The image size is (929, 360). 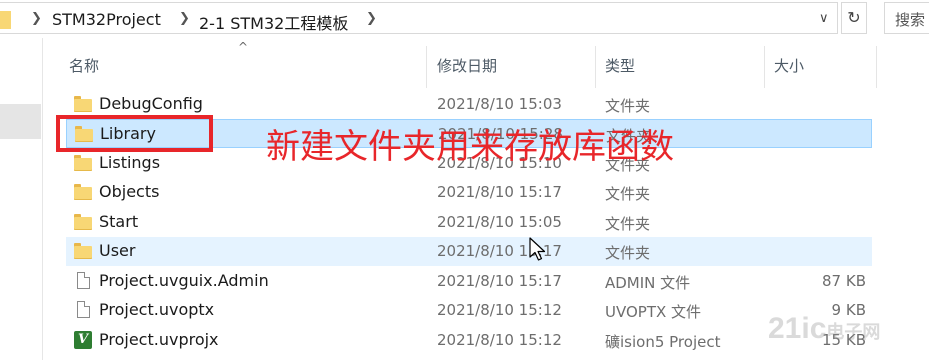 I want to click on file-row-user: User 2021/8/10 15:17 文件夹, so click(x=469, y=251).